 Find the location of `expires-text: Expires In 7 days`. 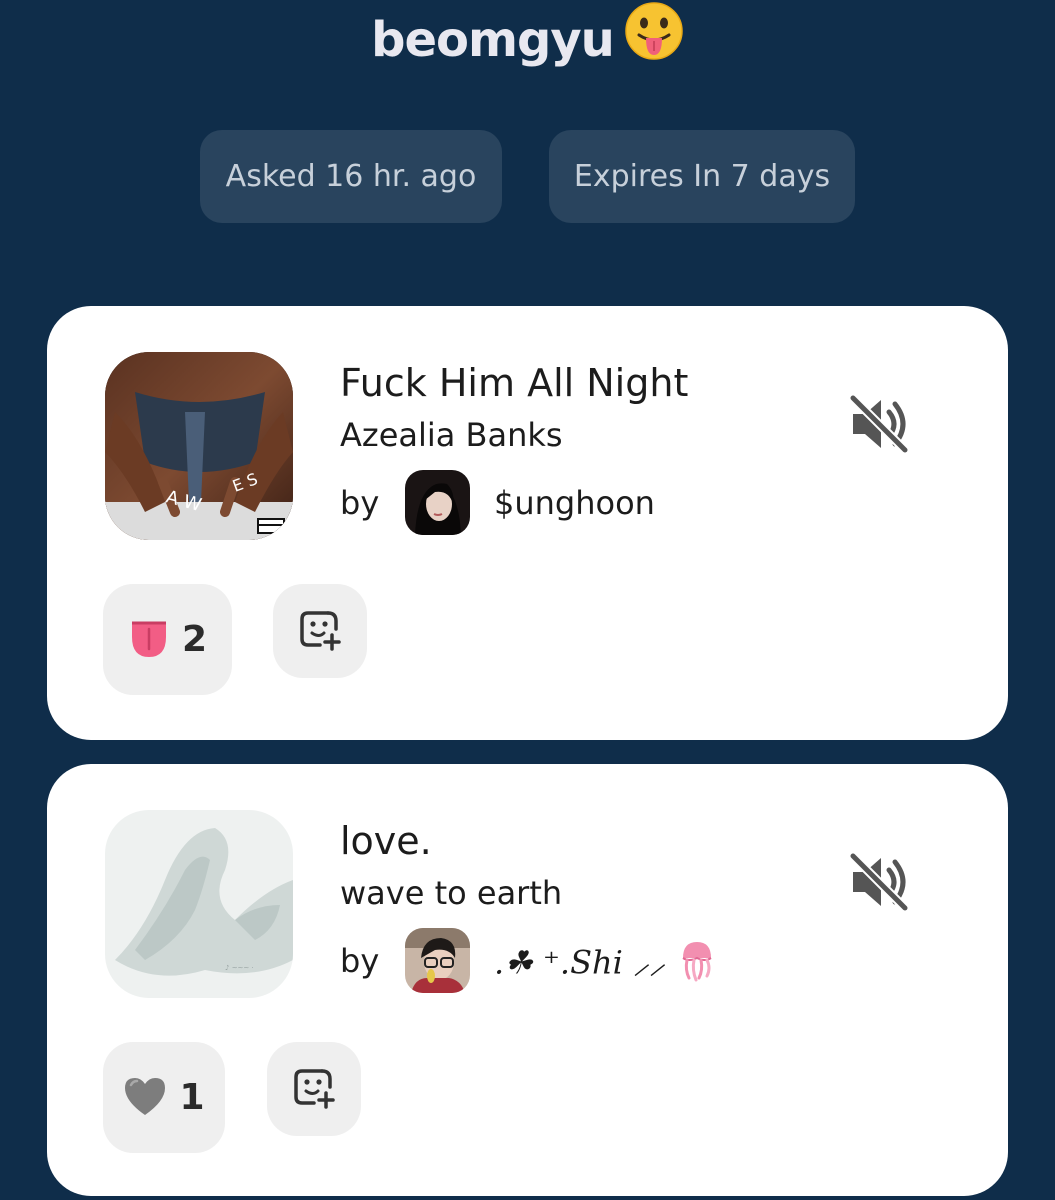

expires-text: Expires In 7 days is located at coordinates (702, 176).